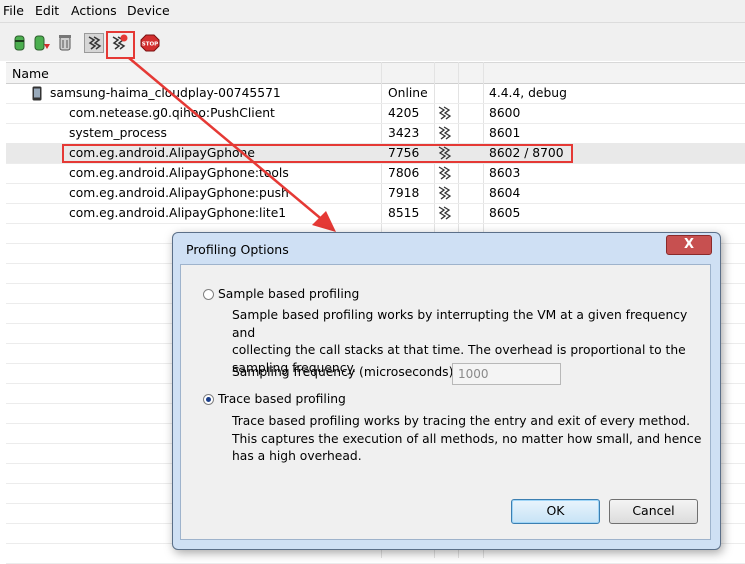 The image size is (745, 564). Describe the element at coordinates (505, 173) in the screenshot. I see `row-port: 8603` at that location.